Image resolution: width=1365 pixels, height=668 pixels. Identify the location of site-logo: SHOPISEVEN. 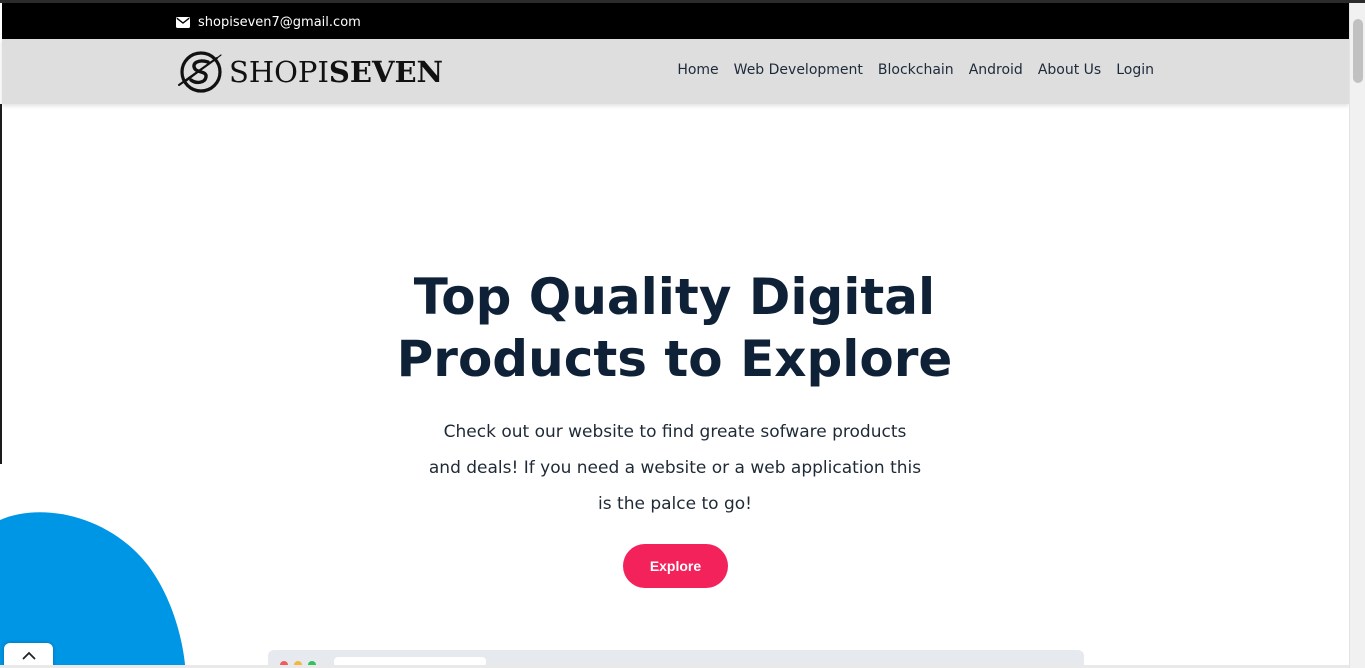
(310, 72).